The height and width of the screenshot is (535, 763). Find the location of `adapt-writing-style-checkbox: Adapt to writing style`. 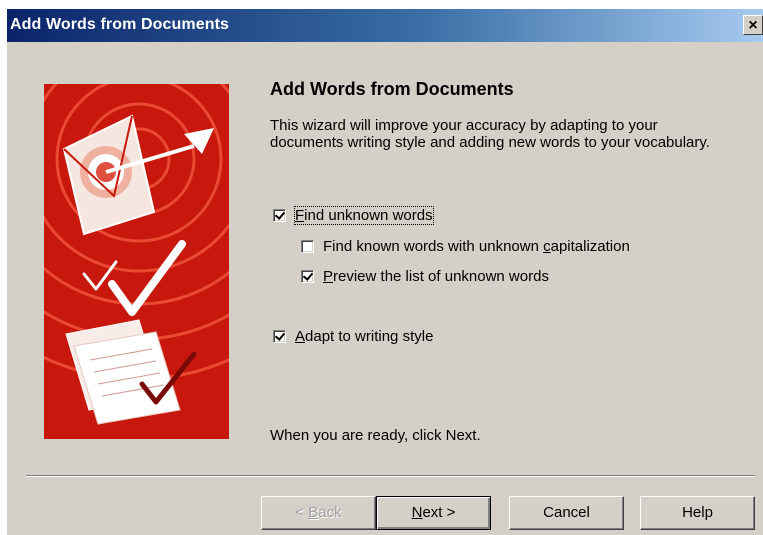

adapt-writing-style-checkbox: Adapt to writing style is located at coordinates (353, 336).